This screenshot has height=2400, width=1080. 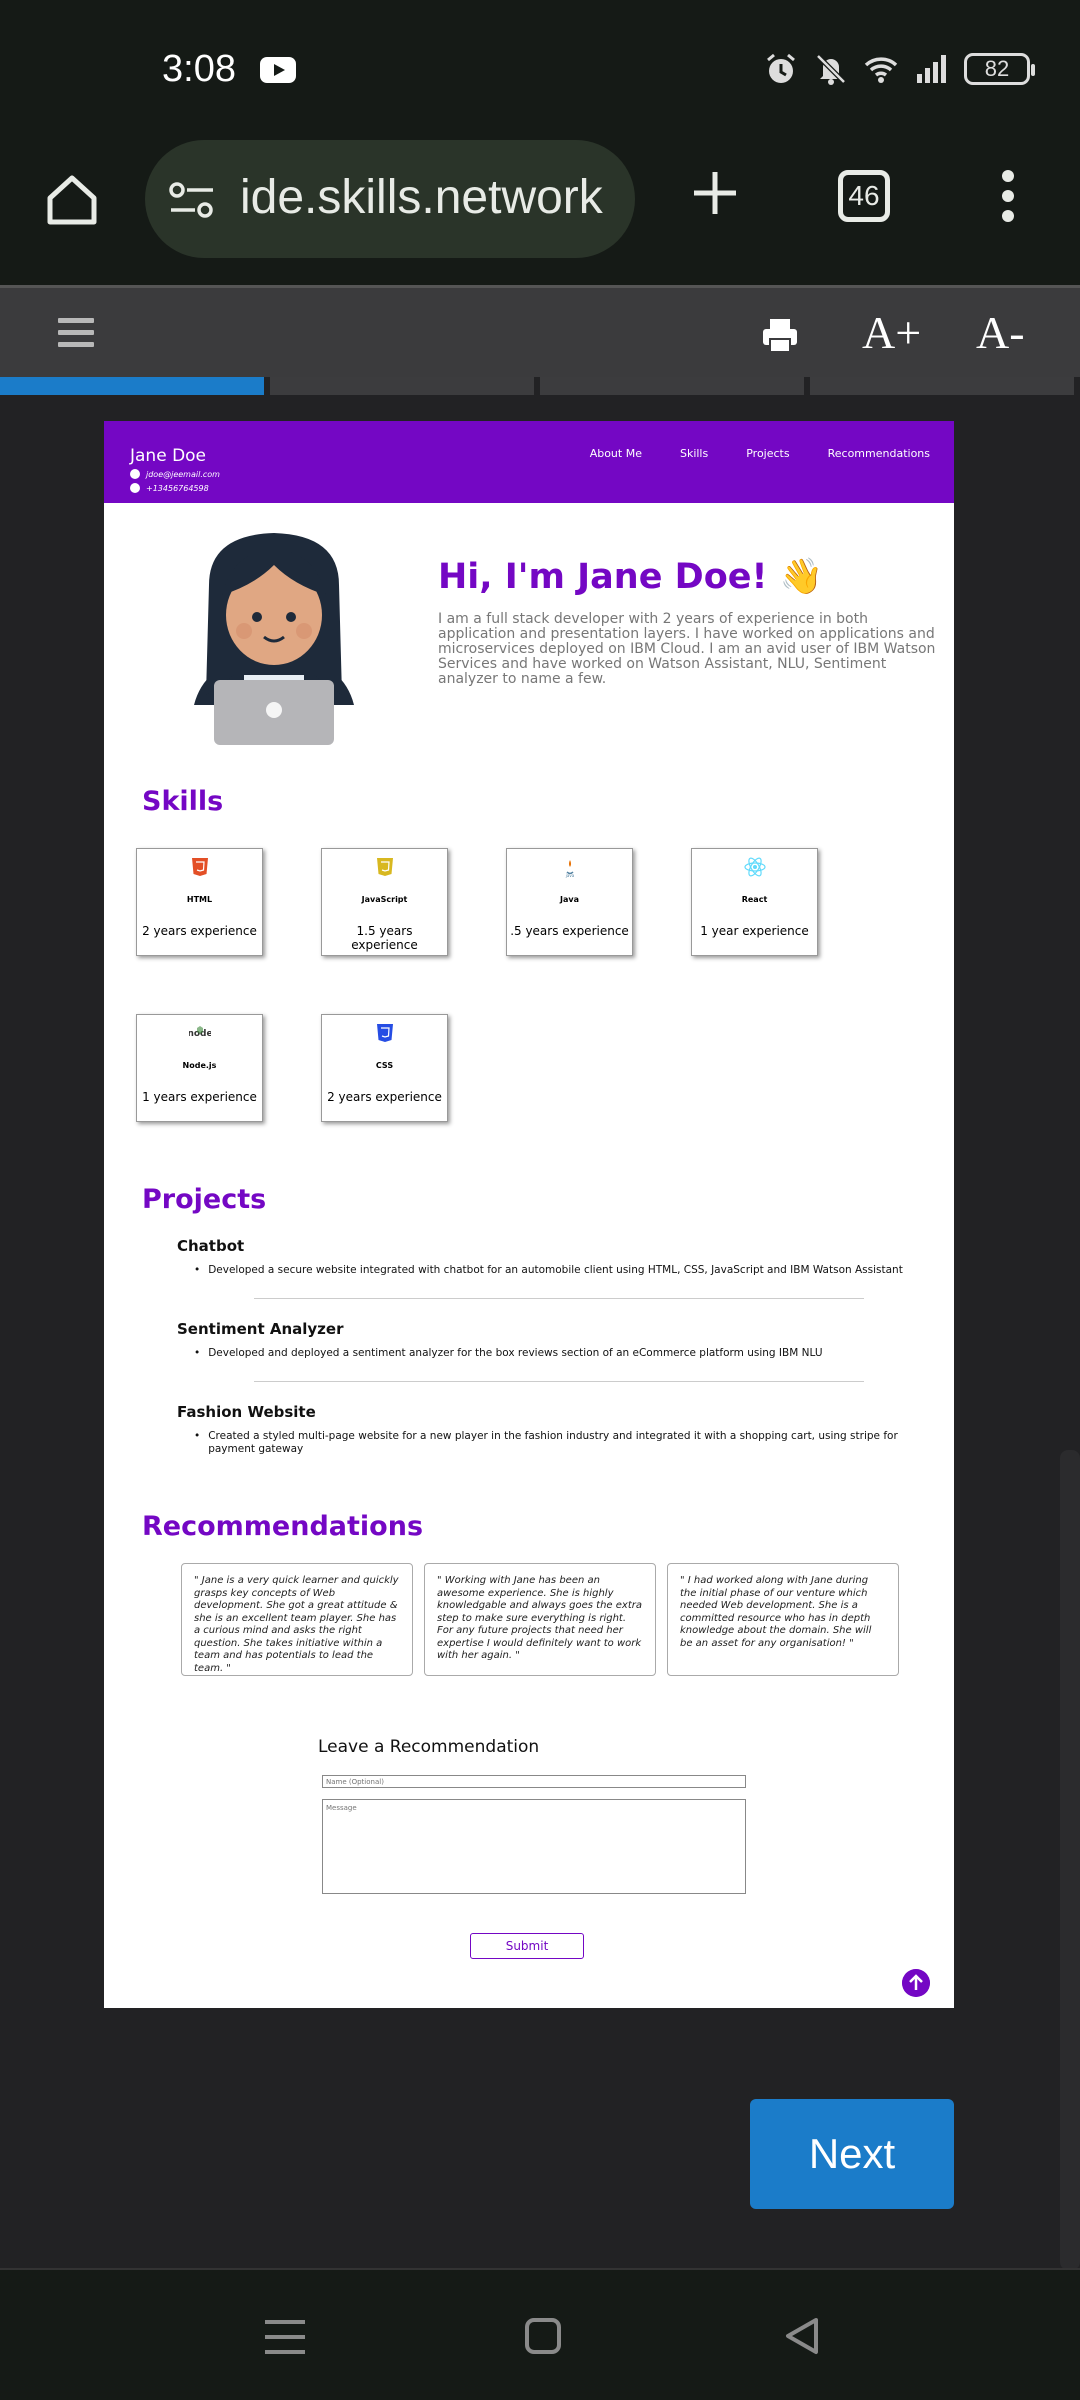 What do you see at coordinates (429, 1747) in the screenshot?
I see `leave-recommendation-heading: Leave a Recommendation` at bounding box center [429, 1747].